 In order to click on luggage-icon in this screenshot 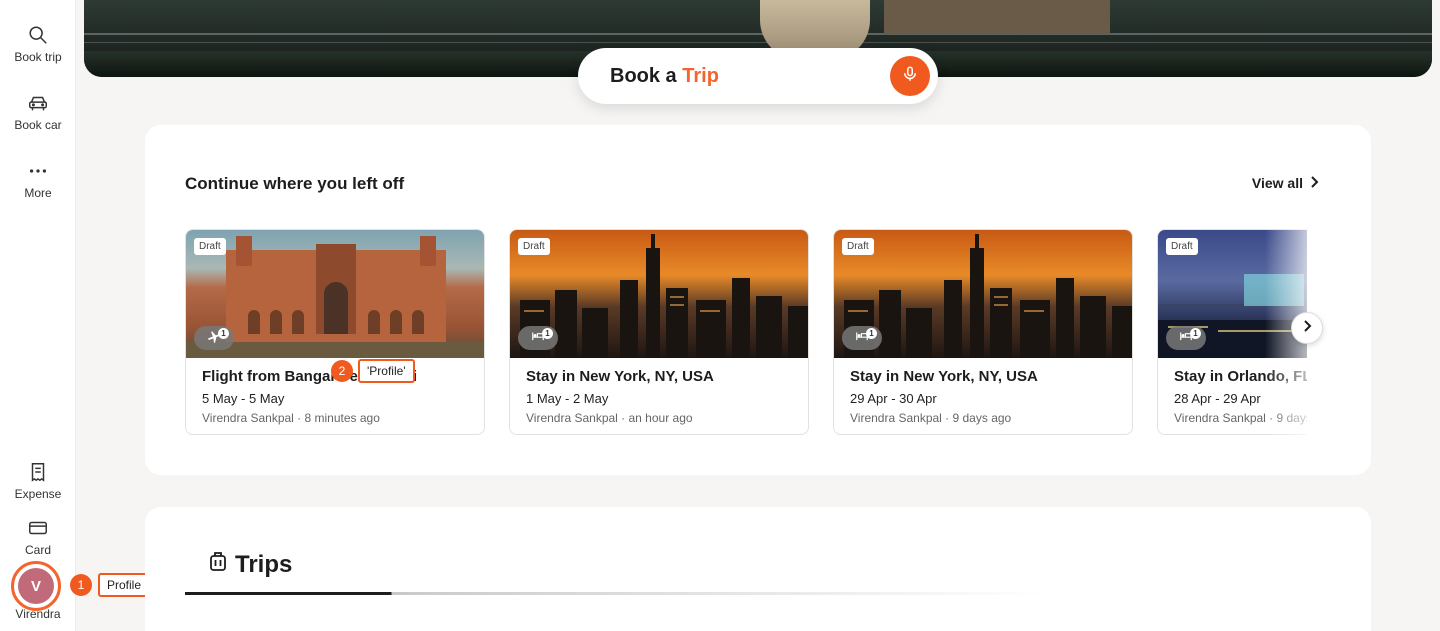, I will do `click(218, 564)`.